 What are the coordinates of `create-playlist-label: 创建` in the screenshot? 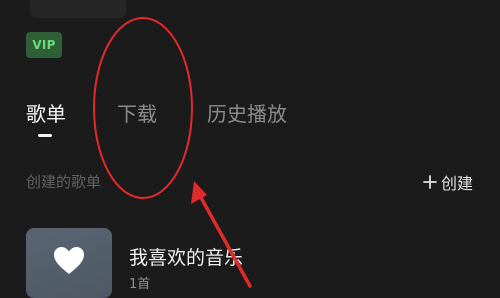 It's located at (457, 183).